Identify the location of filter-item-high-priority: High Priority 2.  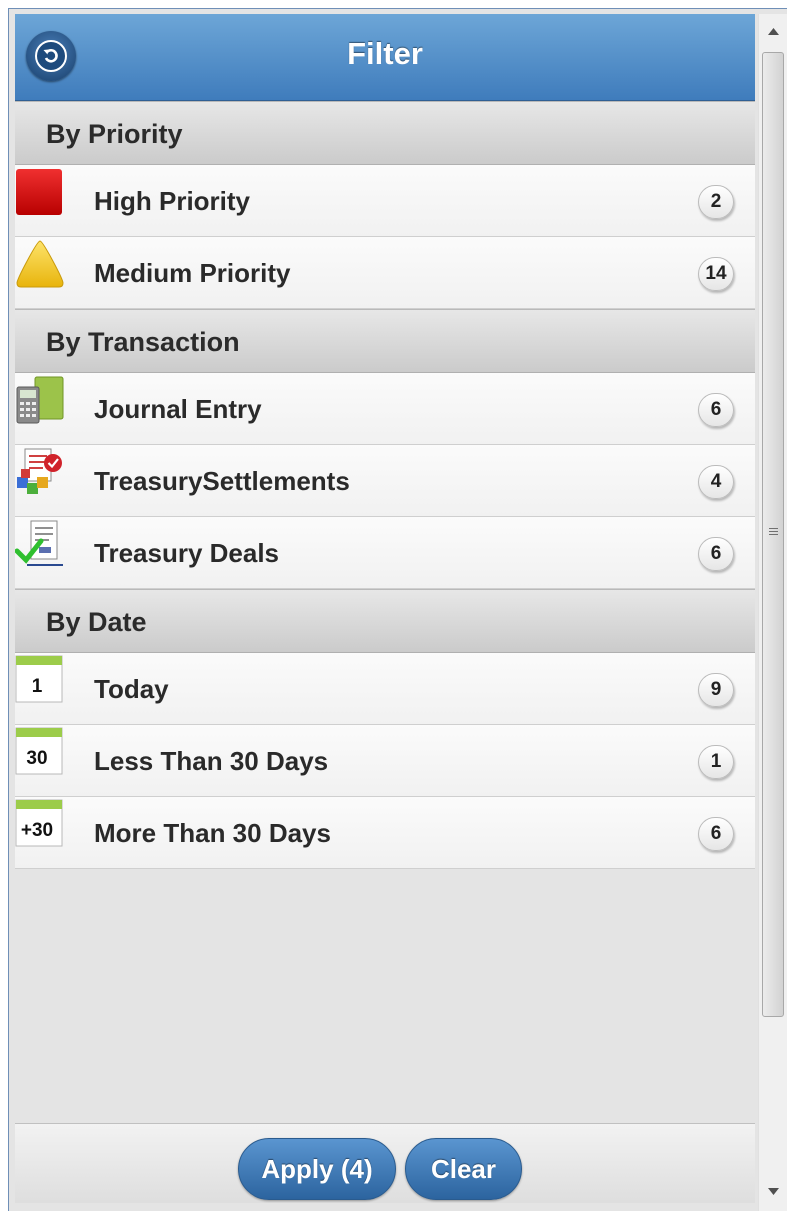
(385, 201).